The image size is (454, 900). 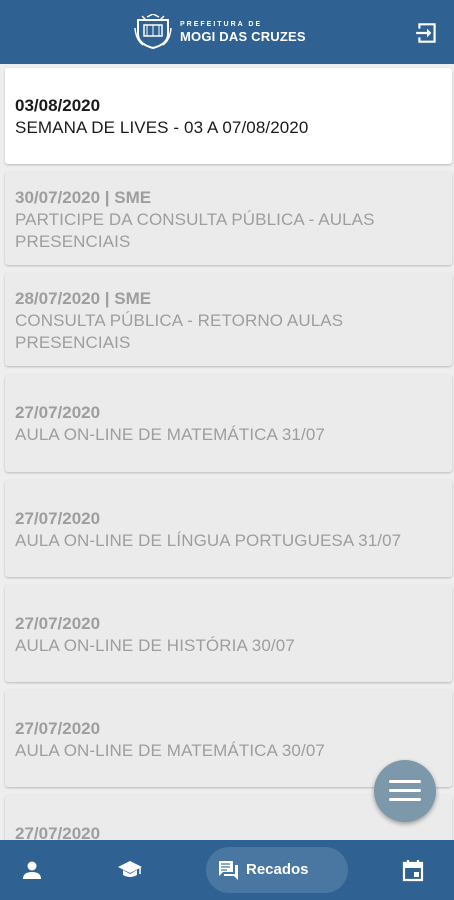 I want to click on message-date: 28/07/2020 | SME, so click(x=83, y=298).